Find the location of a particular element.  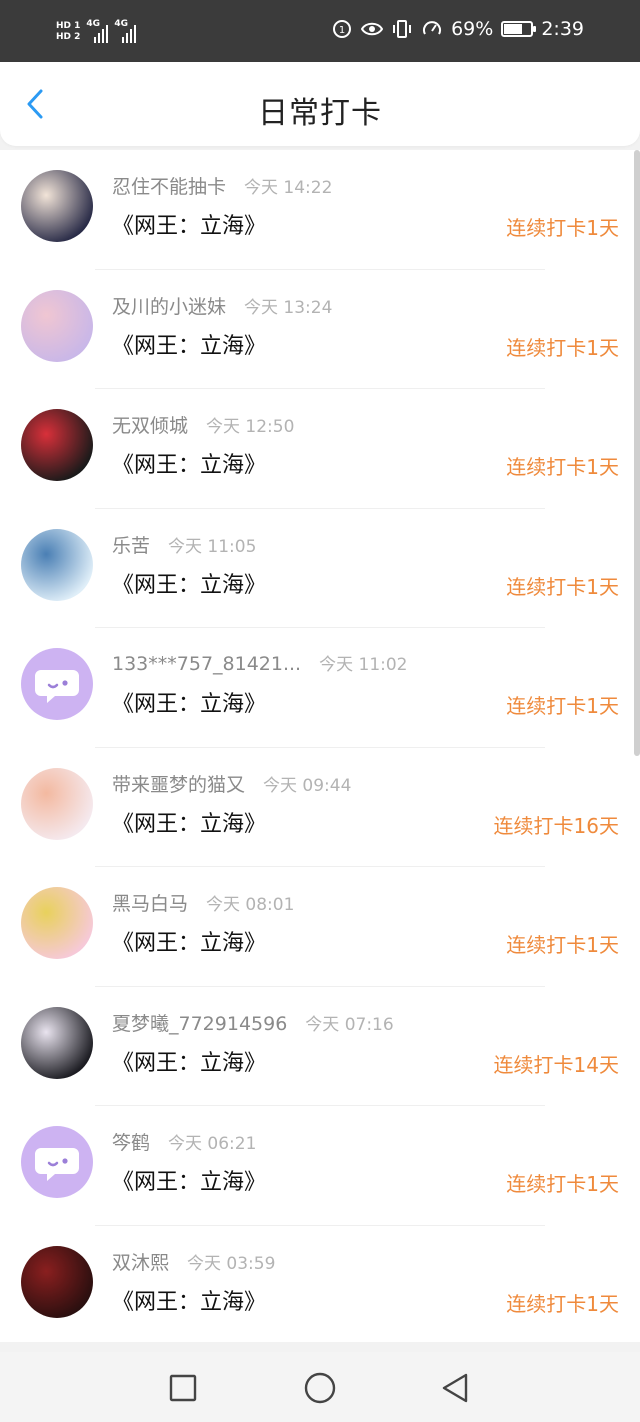

name-line: 带来噩梦的猫又 今天 09:44 is located at coordinates (231, 783).